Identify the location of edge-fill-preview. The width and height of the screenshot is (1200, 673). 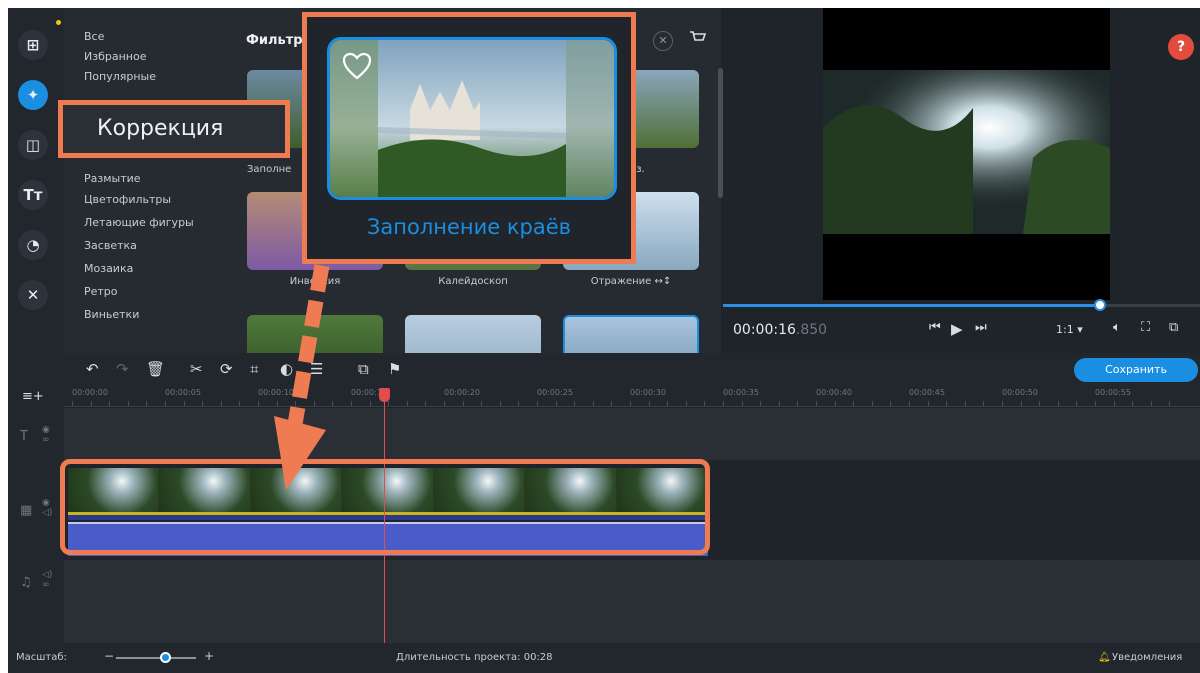
(472, 118).